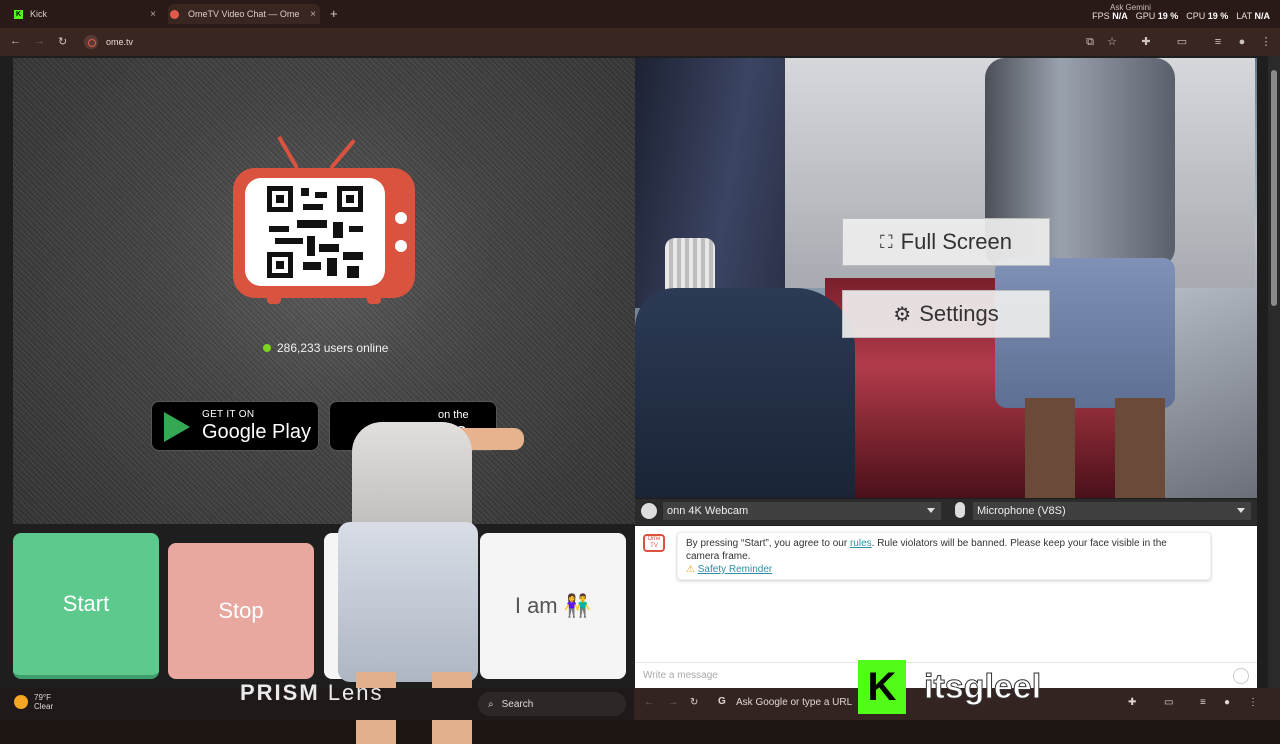  What do you see at coordinates (1218, 16) in the screenshot?
I see `cpu-value: 19 %` at bounding box center [1218, 16].